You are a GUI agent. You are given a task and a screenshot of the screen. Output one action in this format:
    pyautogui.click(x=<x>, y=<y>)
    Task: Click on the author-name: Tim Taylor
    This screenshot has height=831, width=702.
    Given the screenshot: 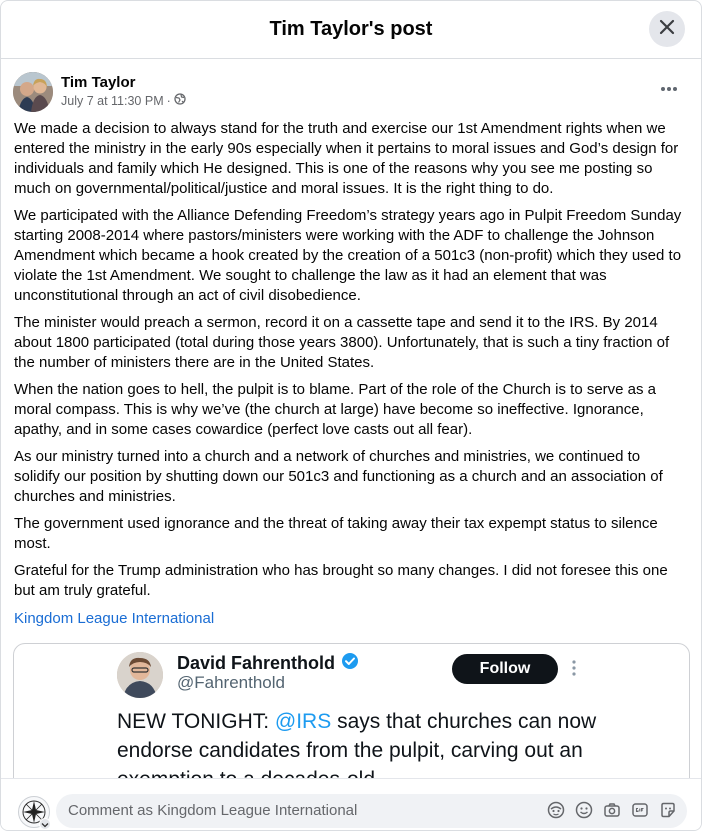 What is the action you would take?
    pyautogui.click(x=123, y=82)
    